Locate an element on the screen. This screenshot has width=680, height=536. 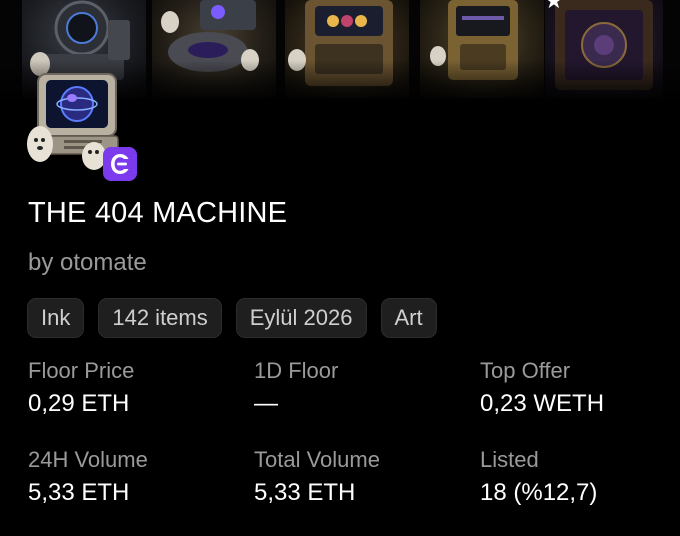
stat-top-offer: Top Offer 0,23 WETH is located at coordinates (580, 388).